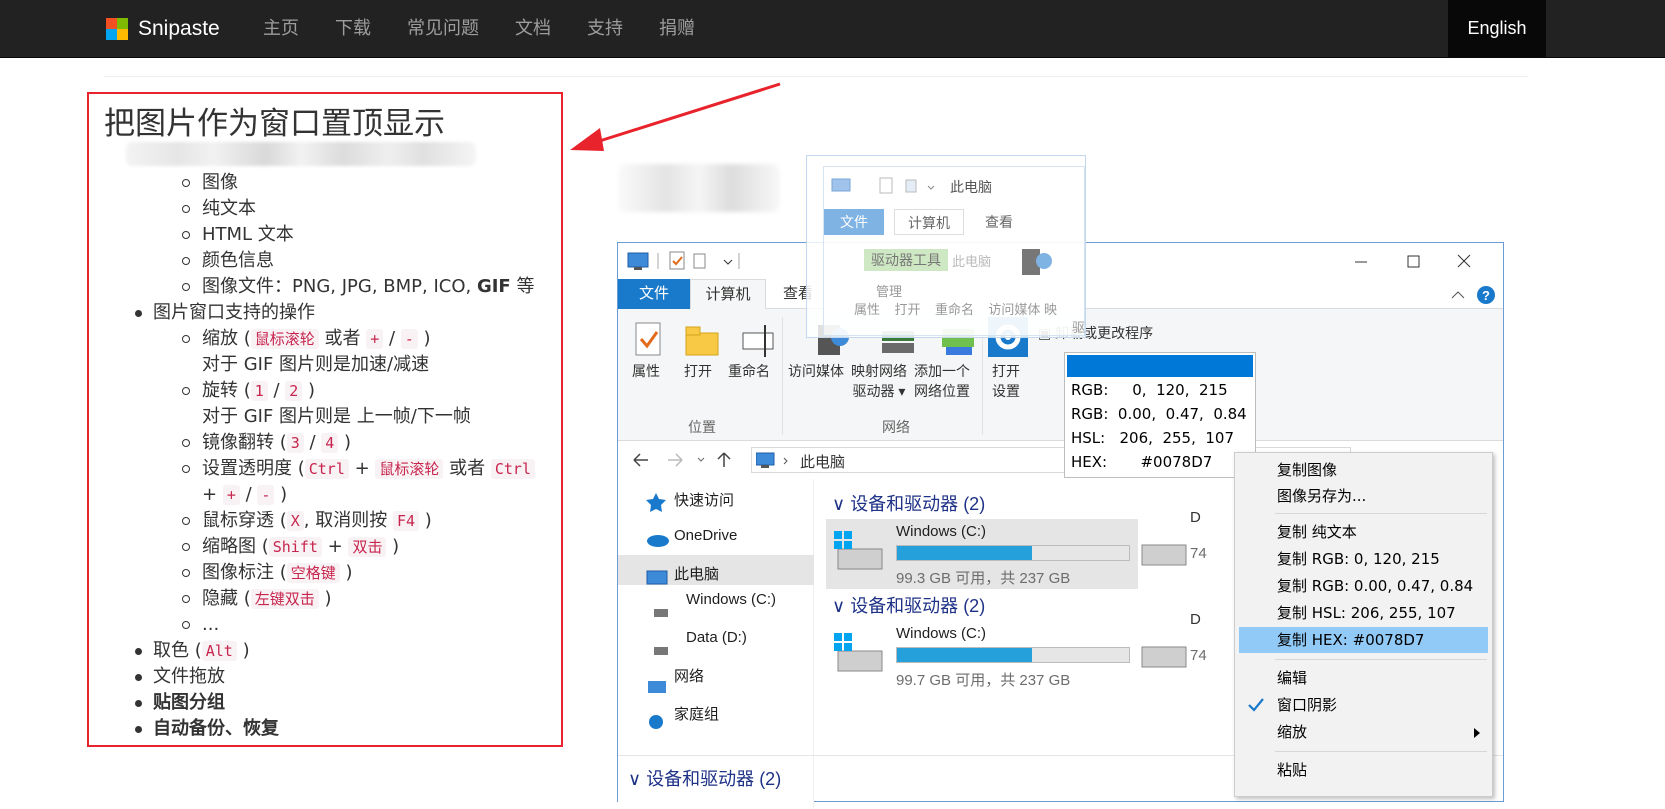 The width and height of the screenshot is (1665, 809). What do you see at coordinates (316, 338) in the screenshot?
I see `list-item: 缩放 (鼠标滚轮 或者 + / - )` at bounding box center [316, 338].